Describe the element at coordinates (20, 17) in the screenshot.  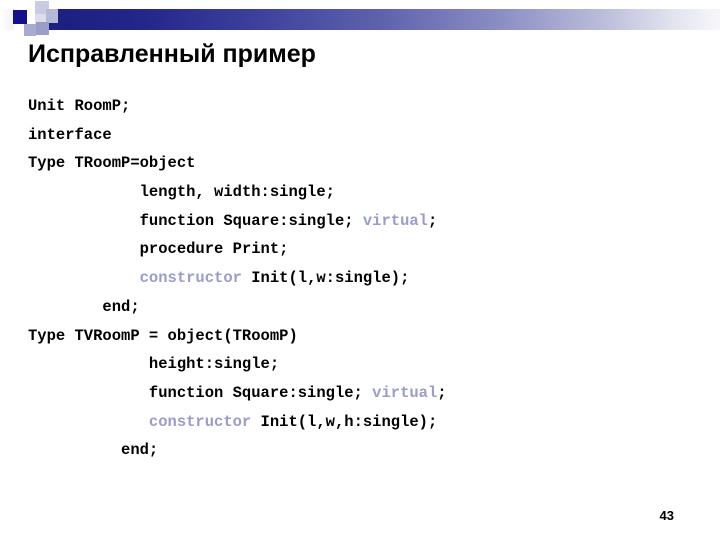
I see `decorative-square-navy-icon` at that location.